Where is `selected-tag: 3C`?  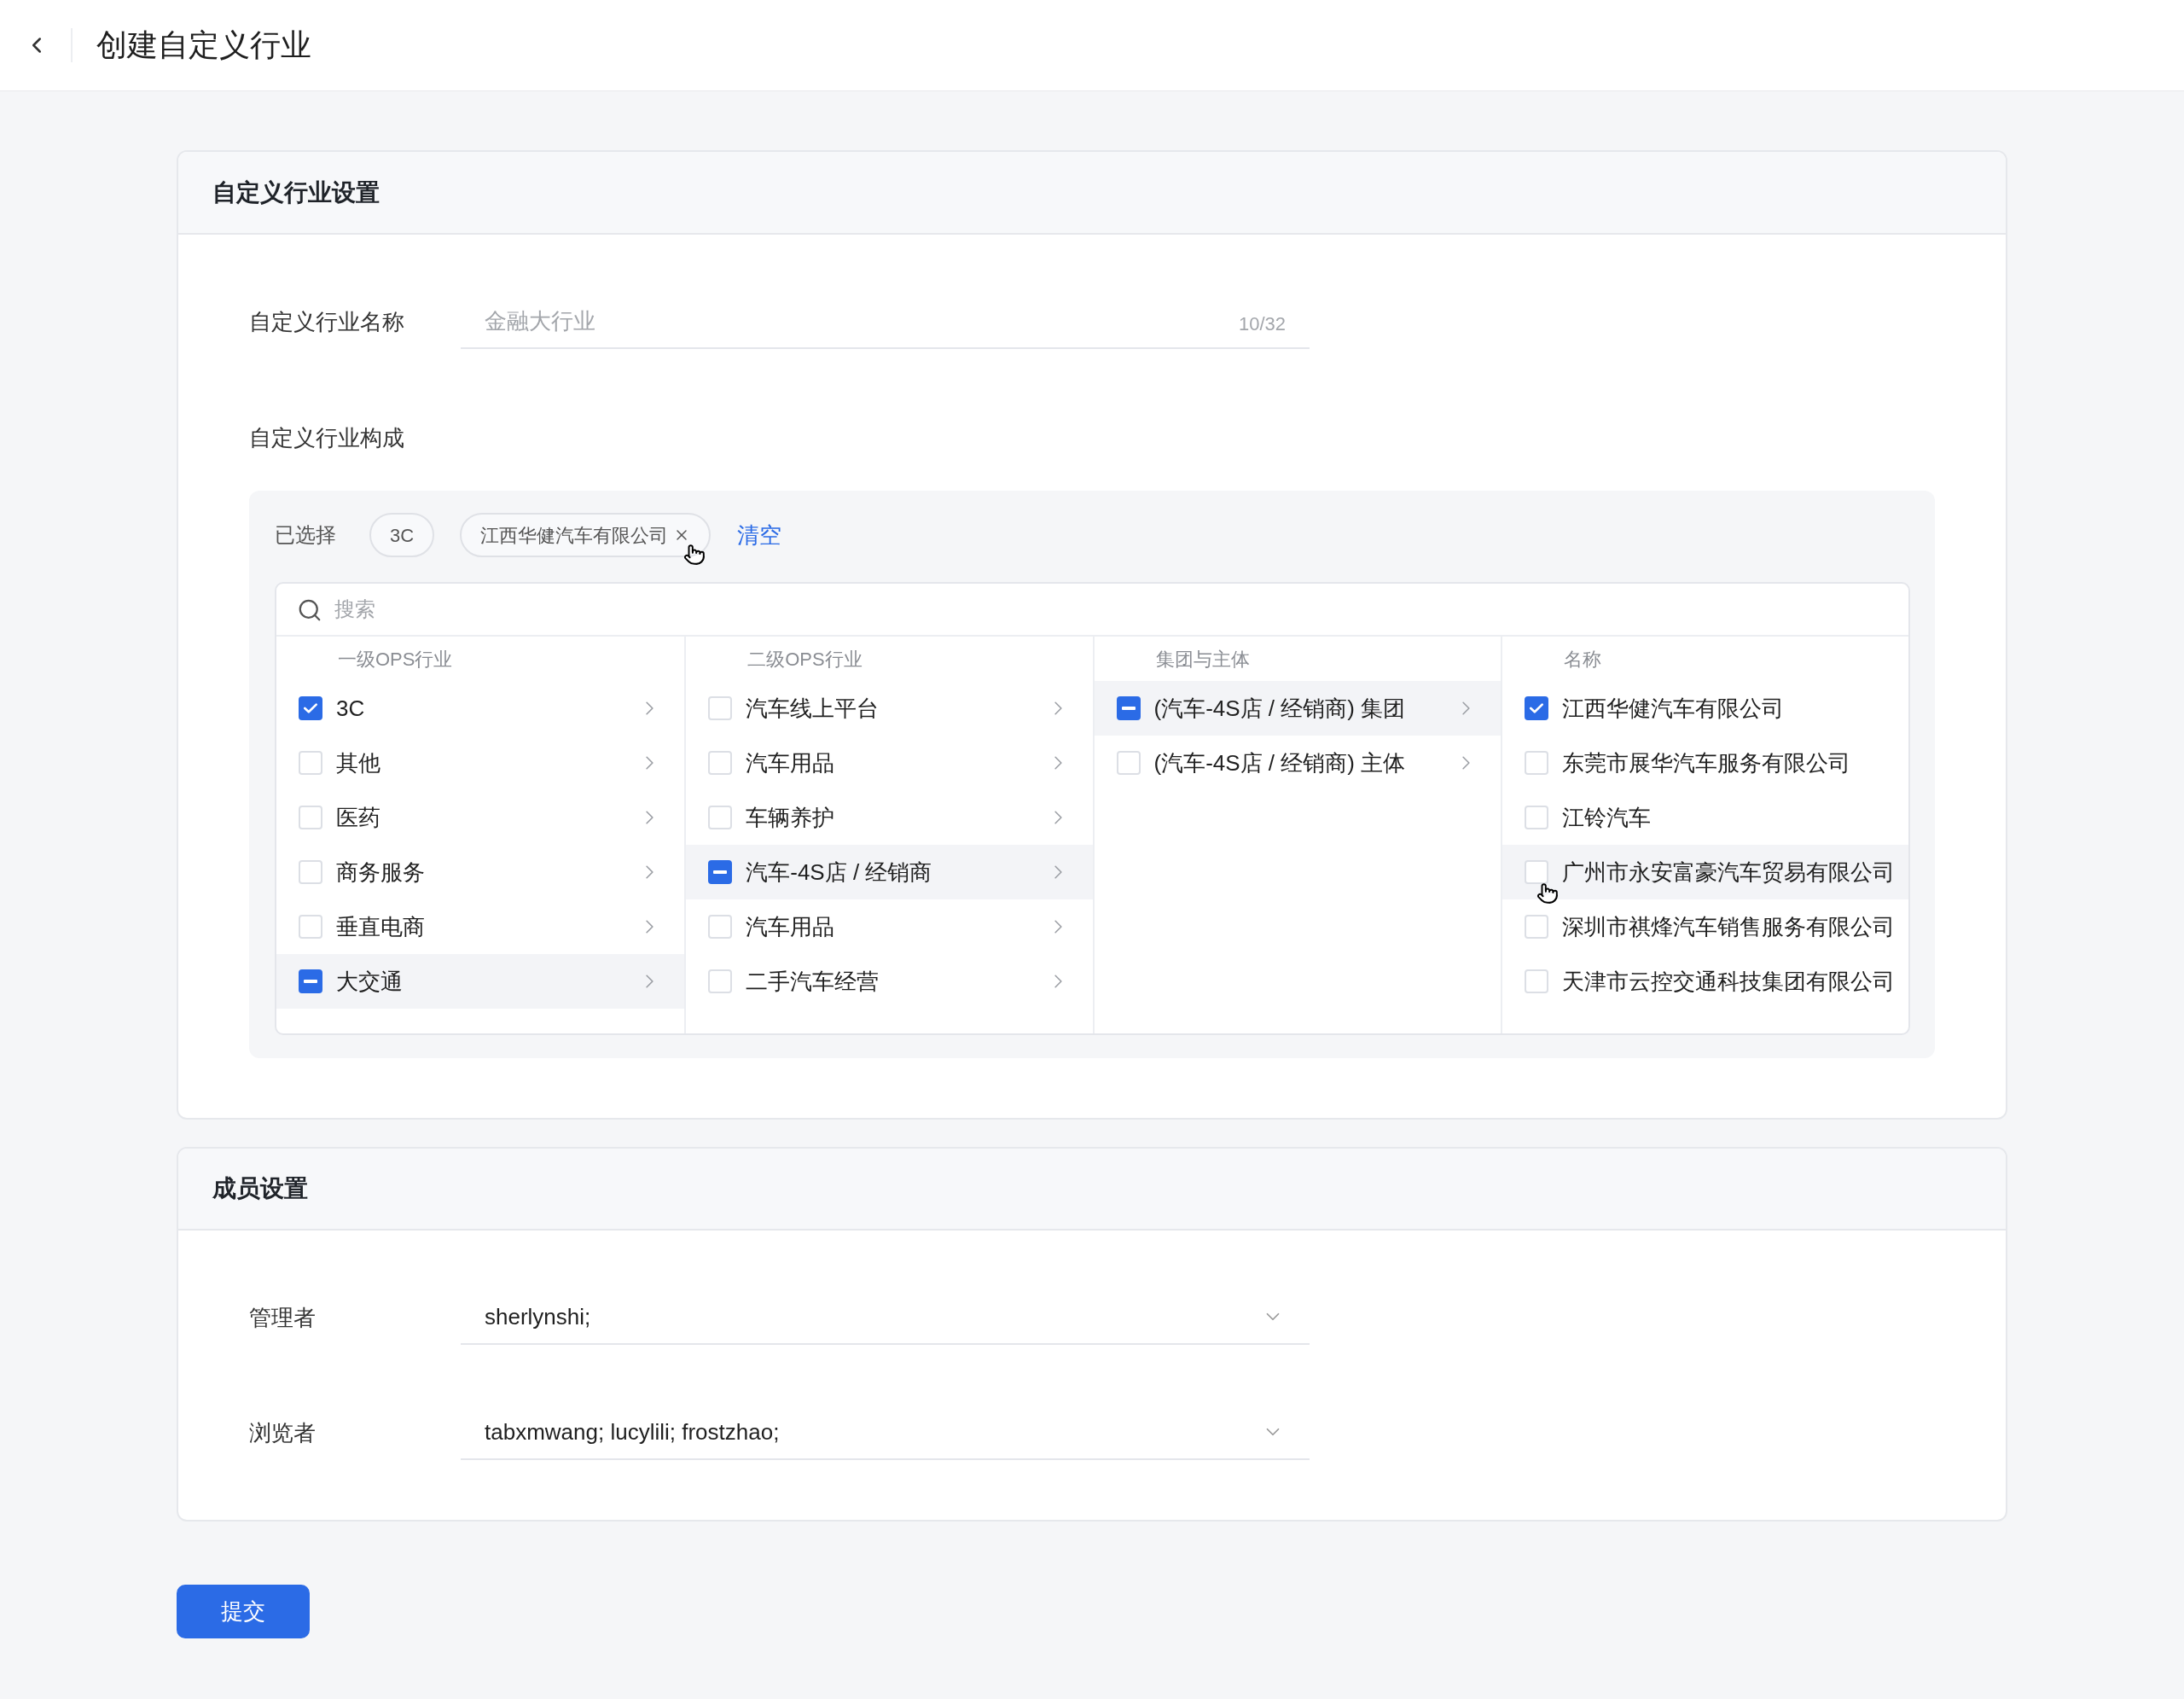
selected-tag: 3C is located at coordinates (402, 535).